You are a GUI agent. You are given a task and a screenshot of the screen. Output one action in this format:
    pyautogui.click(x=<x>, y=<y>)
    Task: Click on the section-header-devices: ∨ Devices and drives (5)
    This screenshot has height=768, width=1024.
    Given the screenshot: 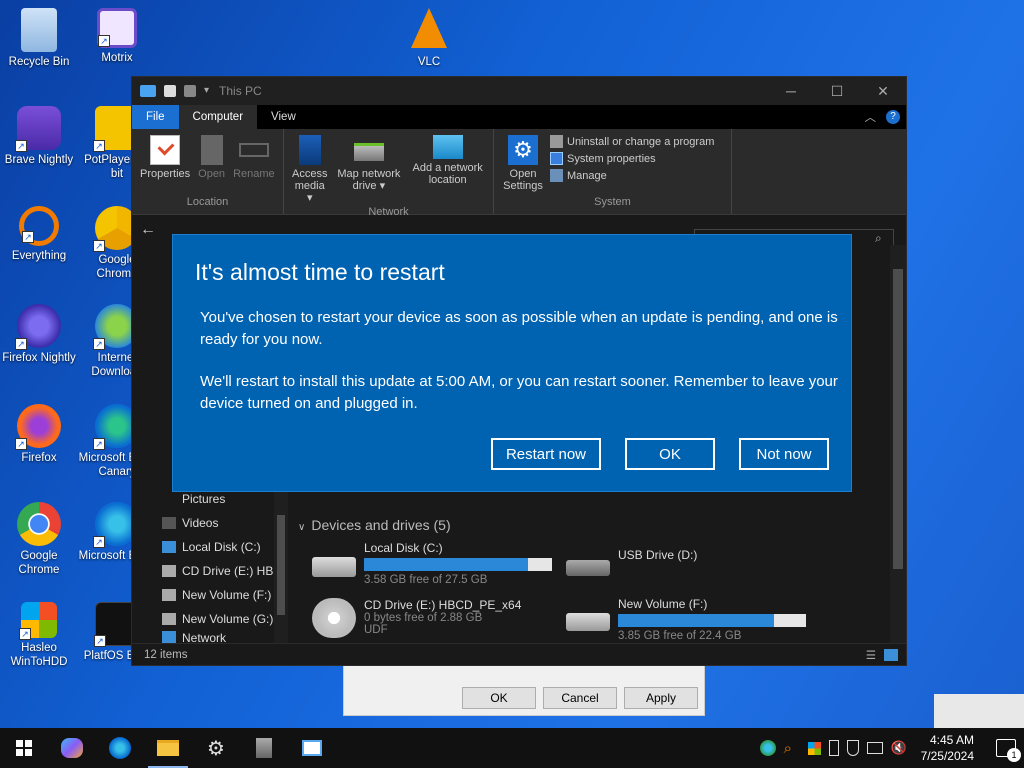 What is the action you would take?
    pyautogui.click(x=374, y=525)
    